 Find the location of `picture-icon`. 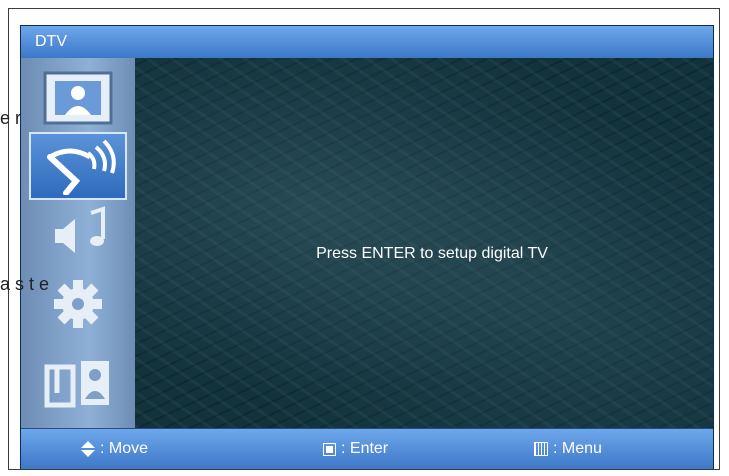

picture-icon is located at coordinates (78, 98).